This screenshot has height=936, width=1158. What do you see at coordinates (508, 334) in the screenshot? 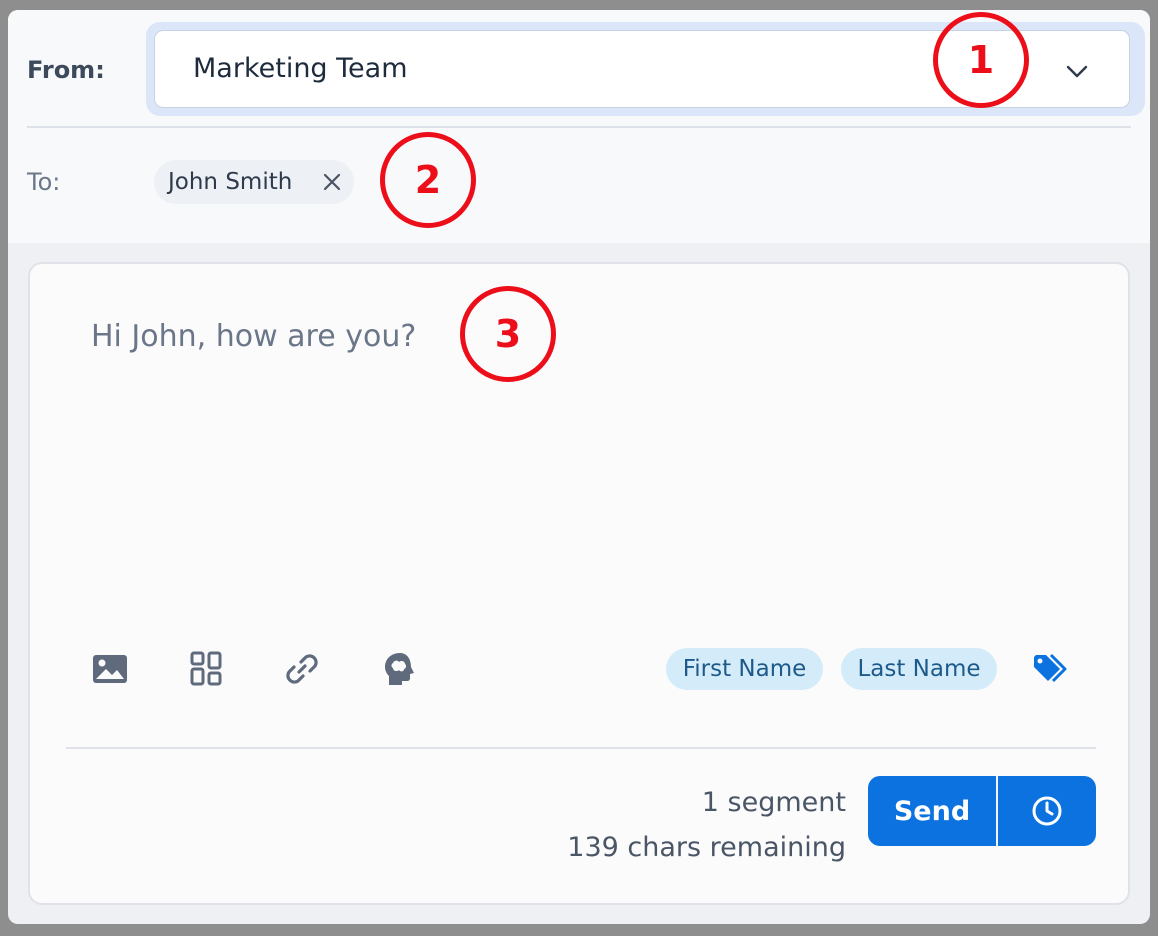
I see `annotation-marker-3: 3` at bounding box center [508, 334].